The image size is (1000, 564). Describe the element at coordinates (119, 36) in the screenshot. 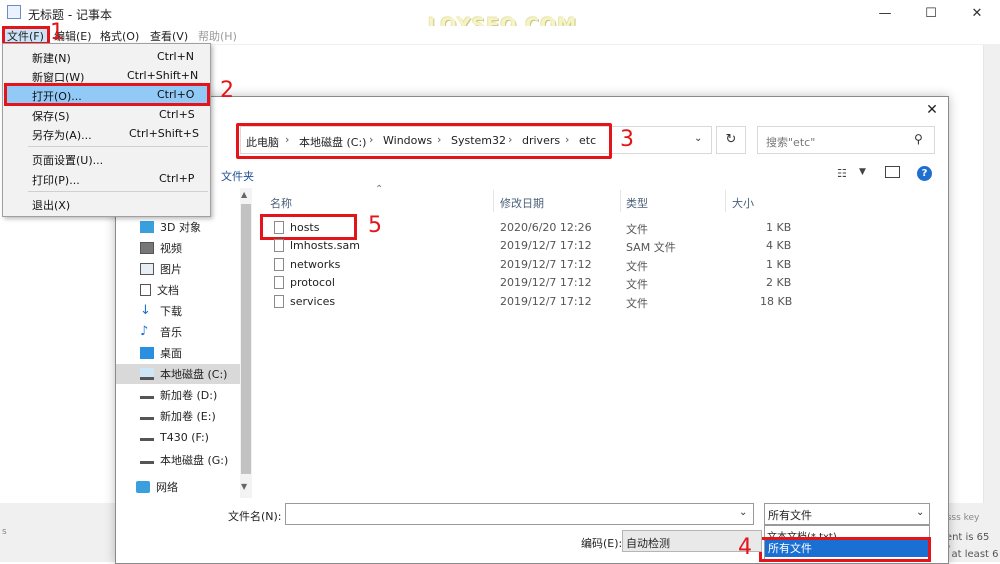

I see `menu-format: 格式(O)` at that location.